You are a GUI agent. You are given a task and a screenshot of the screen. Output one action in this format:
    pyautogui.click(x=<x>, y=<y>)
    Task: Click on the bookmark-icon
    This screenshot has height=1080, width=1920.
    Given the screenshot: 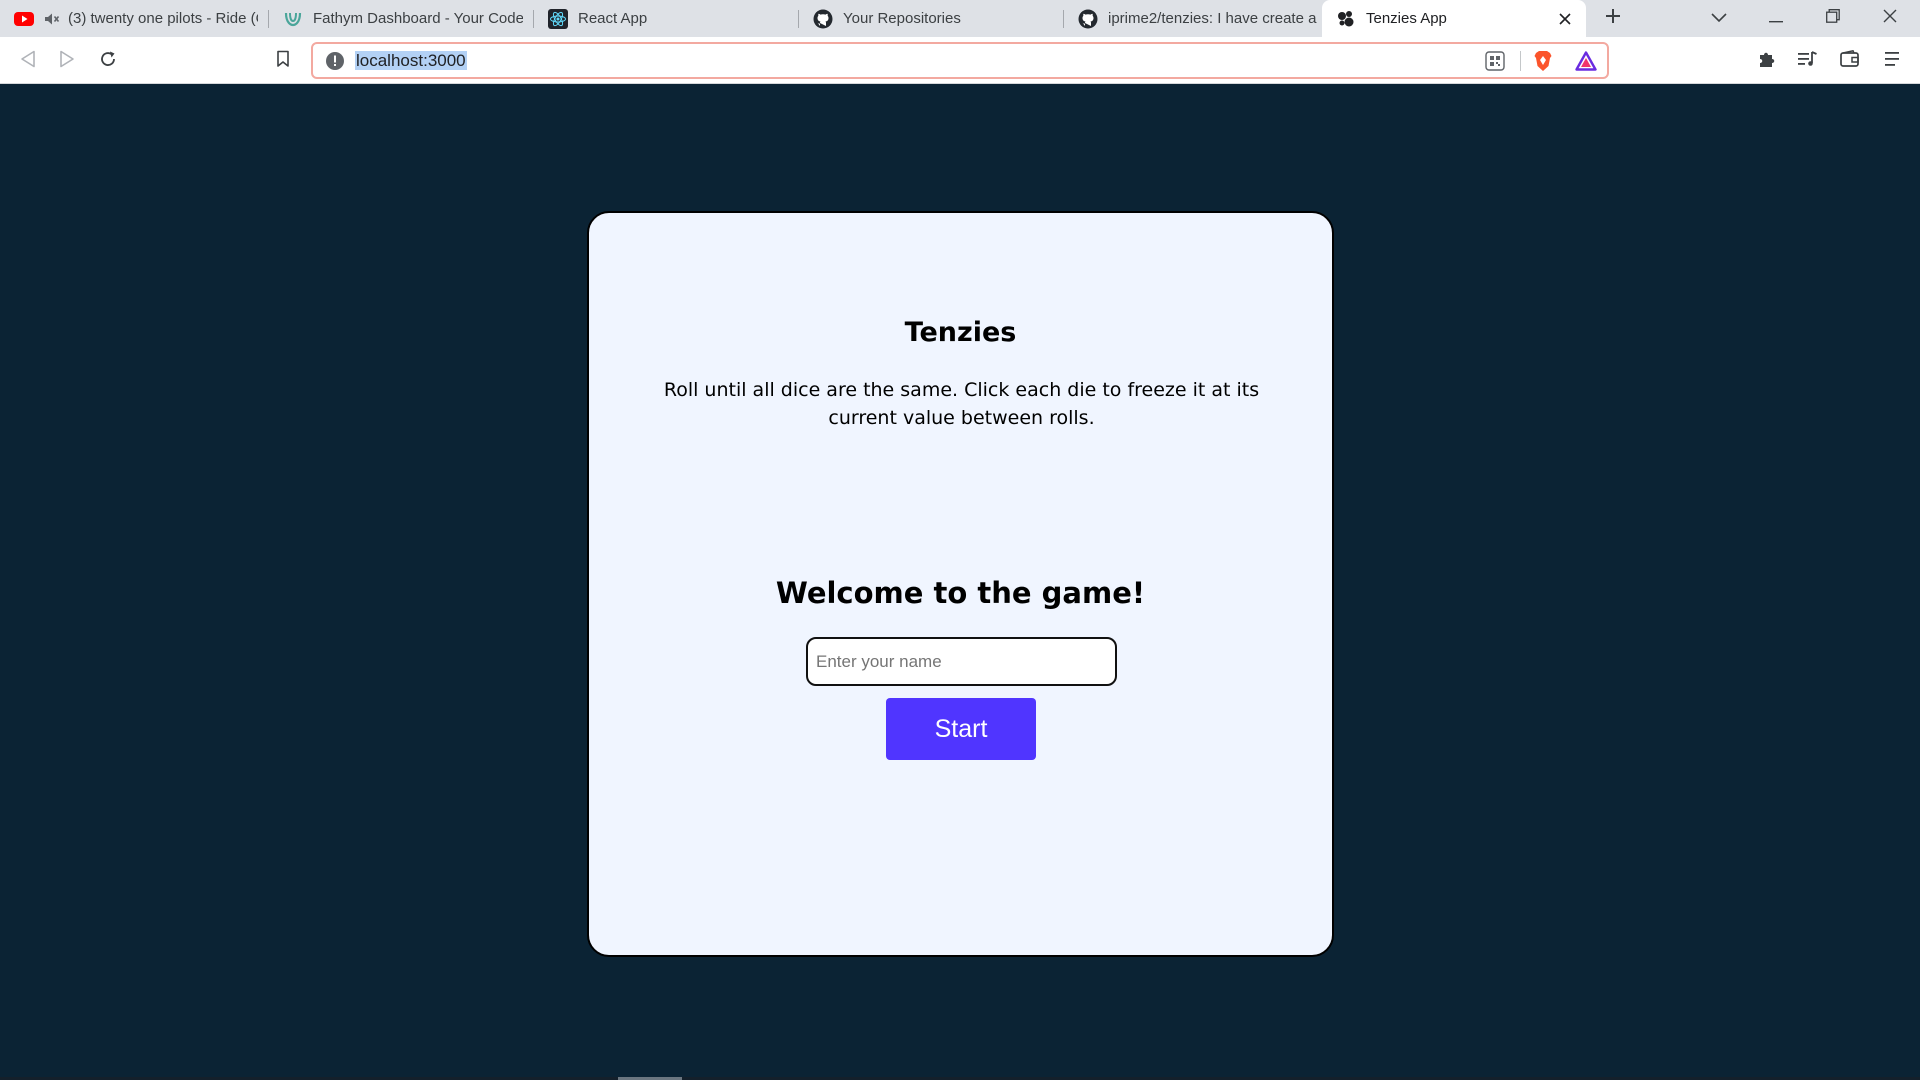 What is the action you would take?
    pyautogui.click(x=283, y=61)
    